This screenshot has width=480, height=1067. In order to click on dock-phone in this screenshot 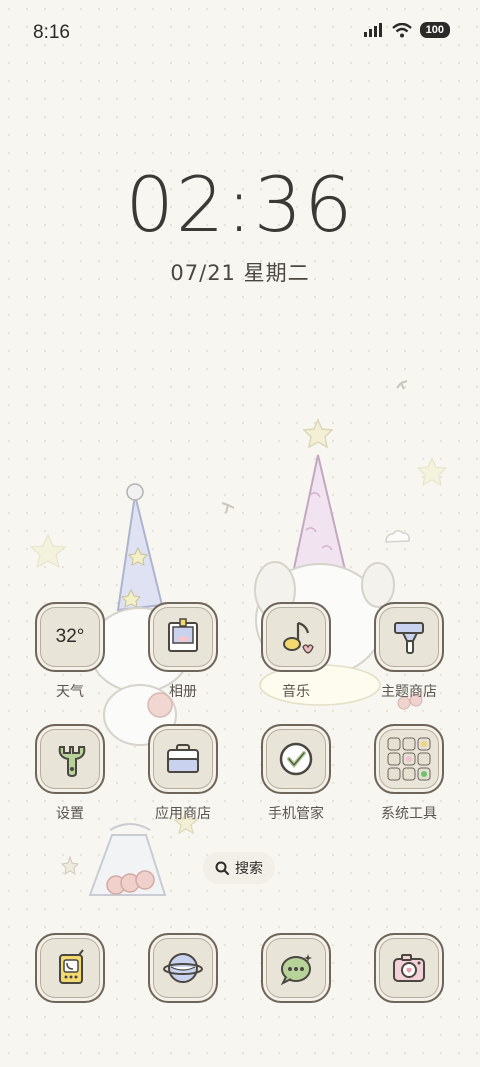, I will do `click(70, 968)`.